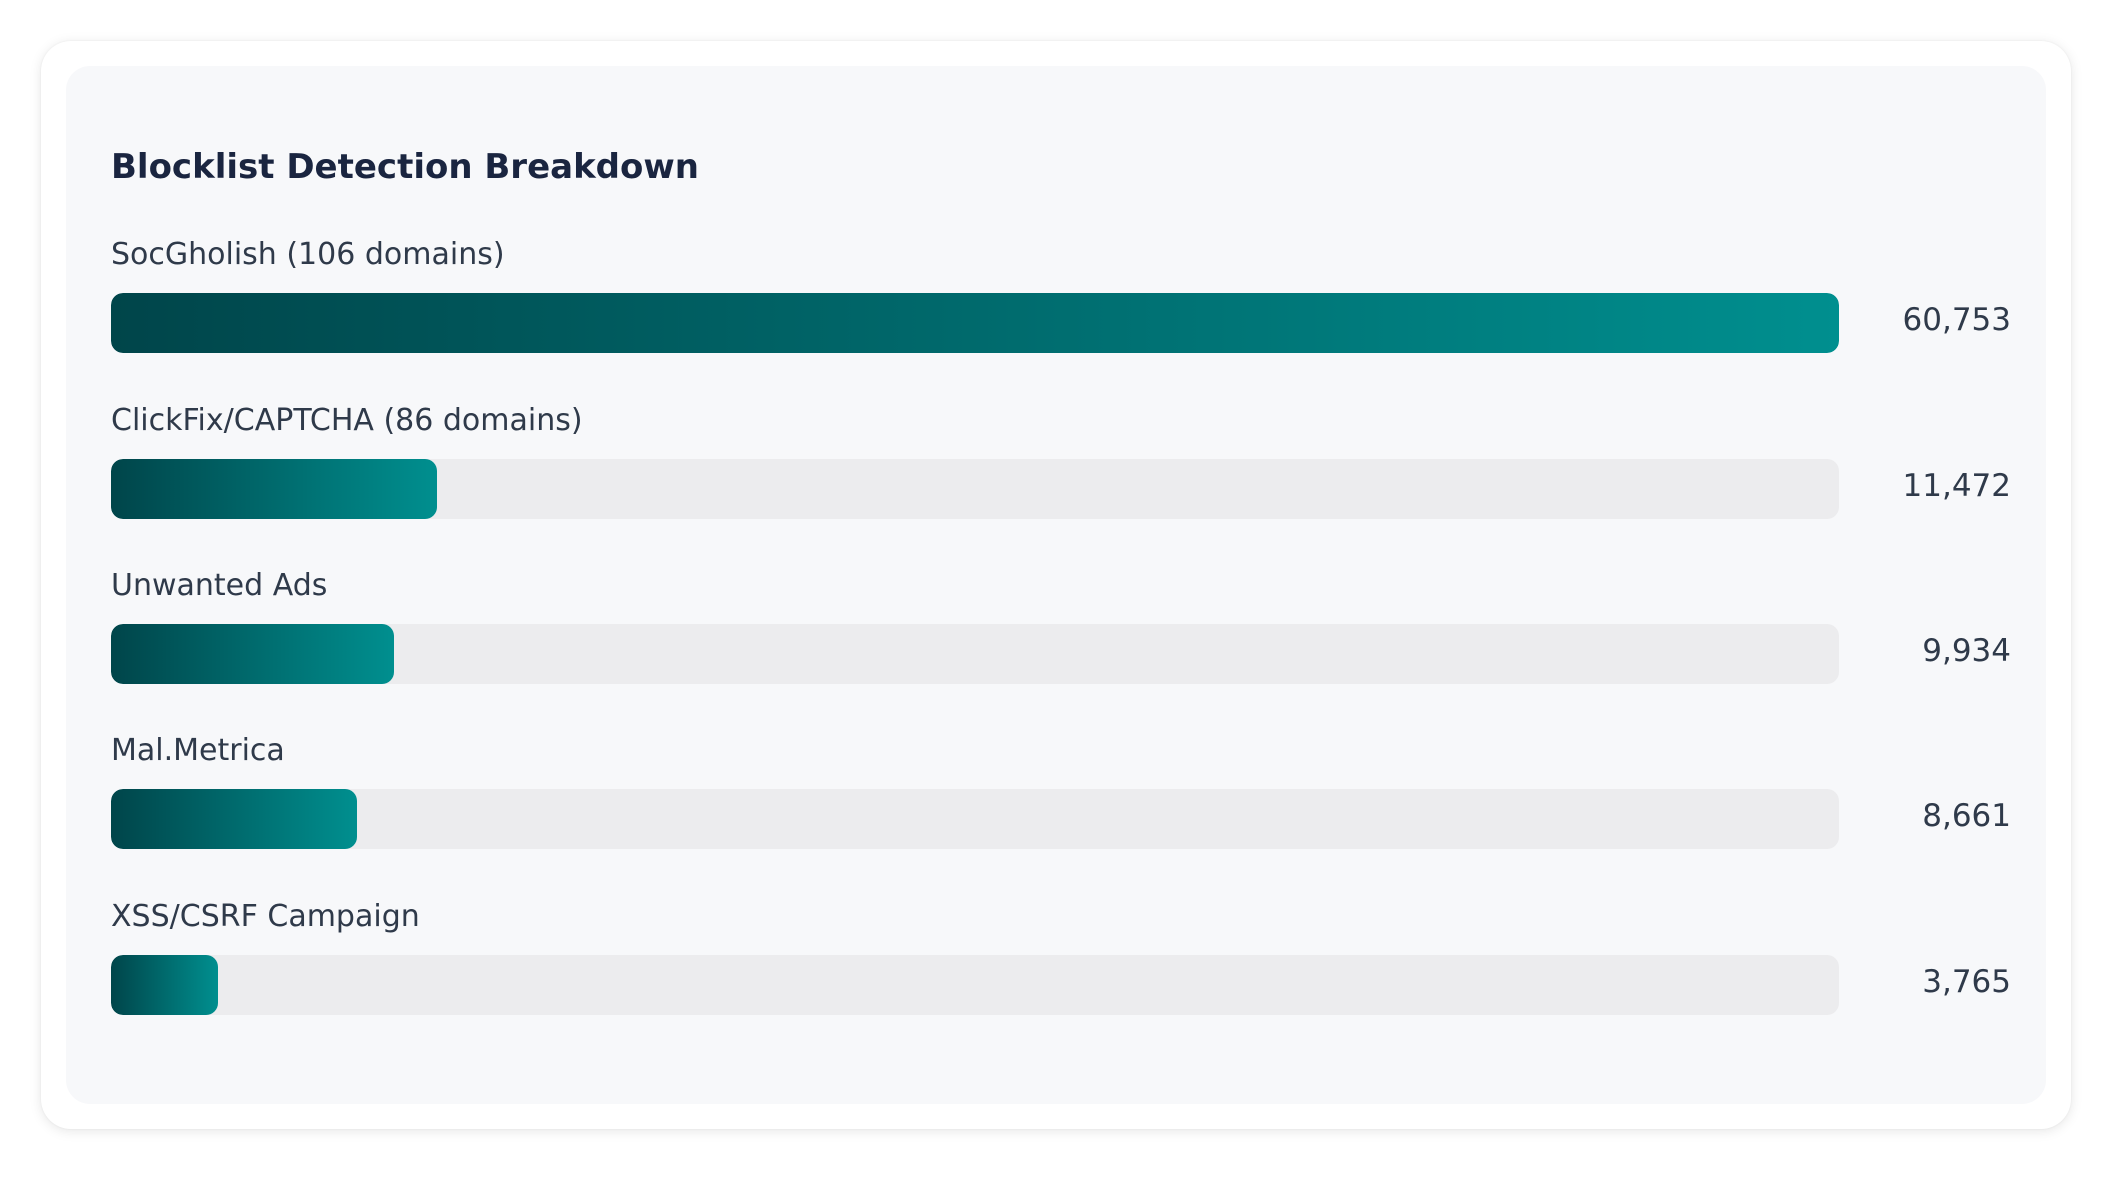 The height and width of the screenshot is (1194, 2120). Describe the element at coordinates (198, 750) in the screenshot. I see `bar-label: Mal.Metrica` at that location.